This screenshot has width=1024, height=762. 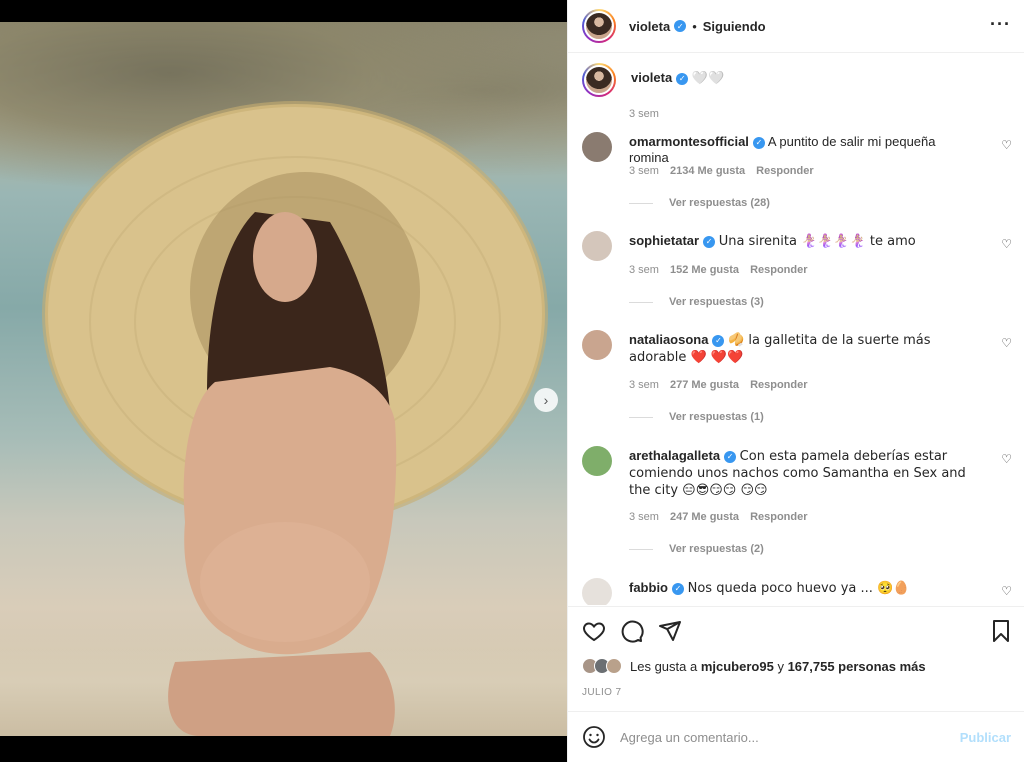 I want to click on comment-meta: 3 sem 2134 Me gusta Responder, so click(x=721, y=171).